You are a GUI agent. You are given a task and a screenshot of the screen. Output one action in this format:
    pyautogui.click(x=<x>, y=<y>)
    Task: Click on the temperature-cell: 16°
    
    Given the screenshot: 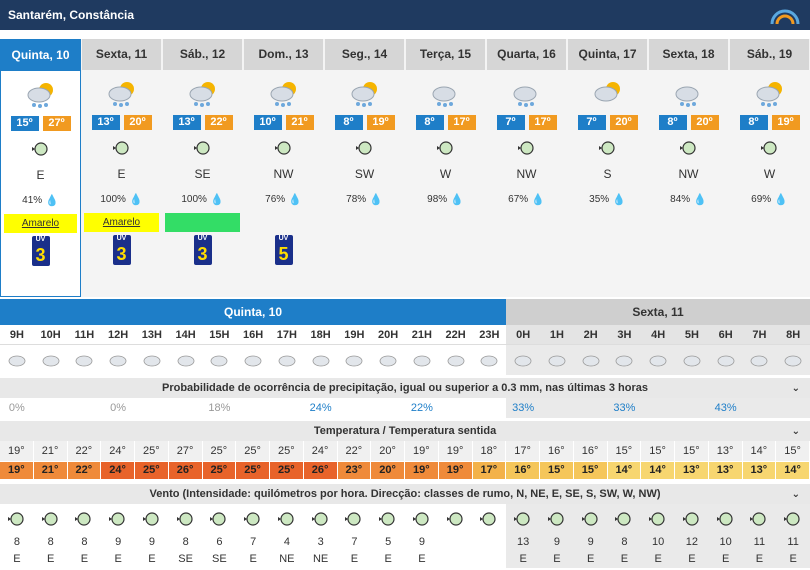 What is the action you would take?
    pyautogui.click(x=556, y=451)
    